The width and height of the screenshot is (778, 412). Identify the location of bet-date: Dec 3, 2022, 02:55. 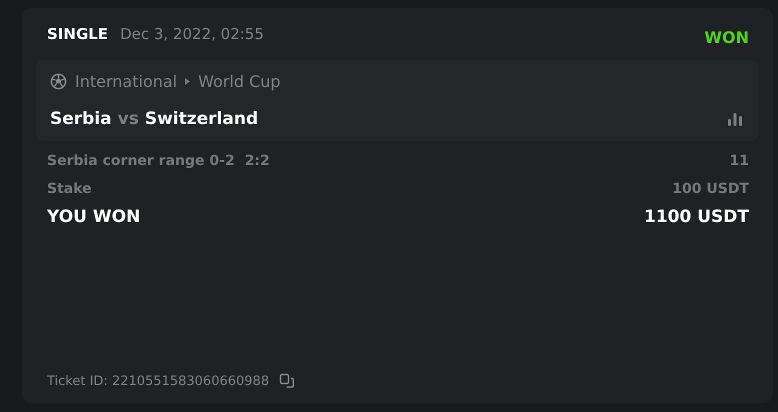
(192, 34).